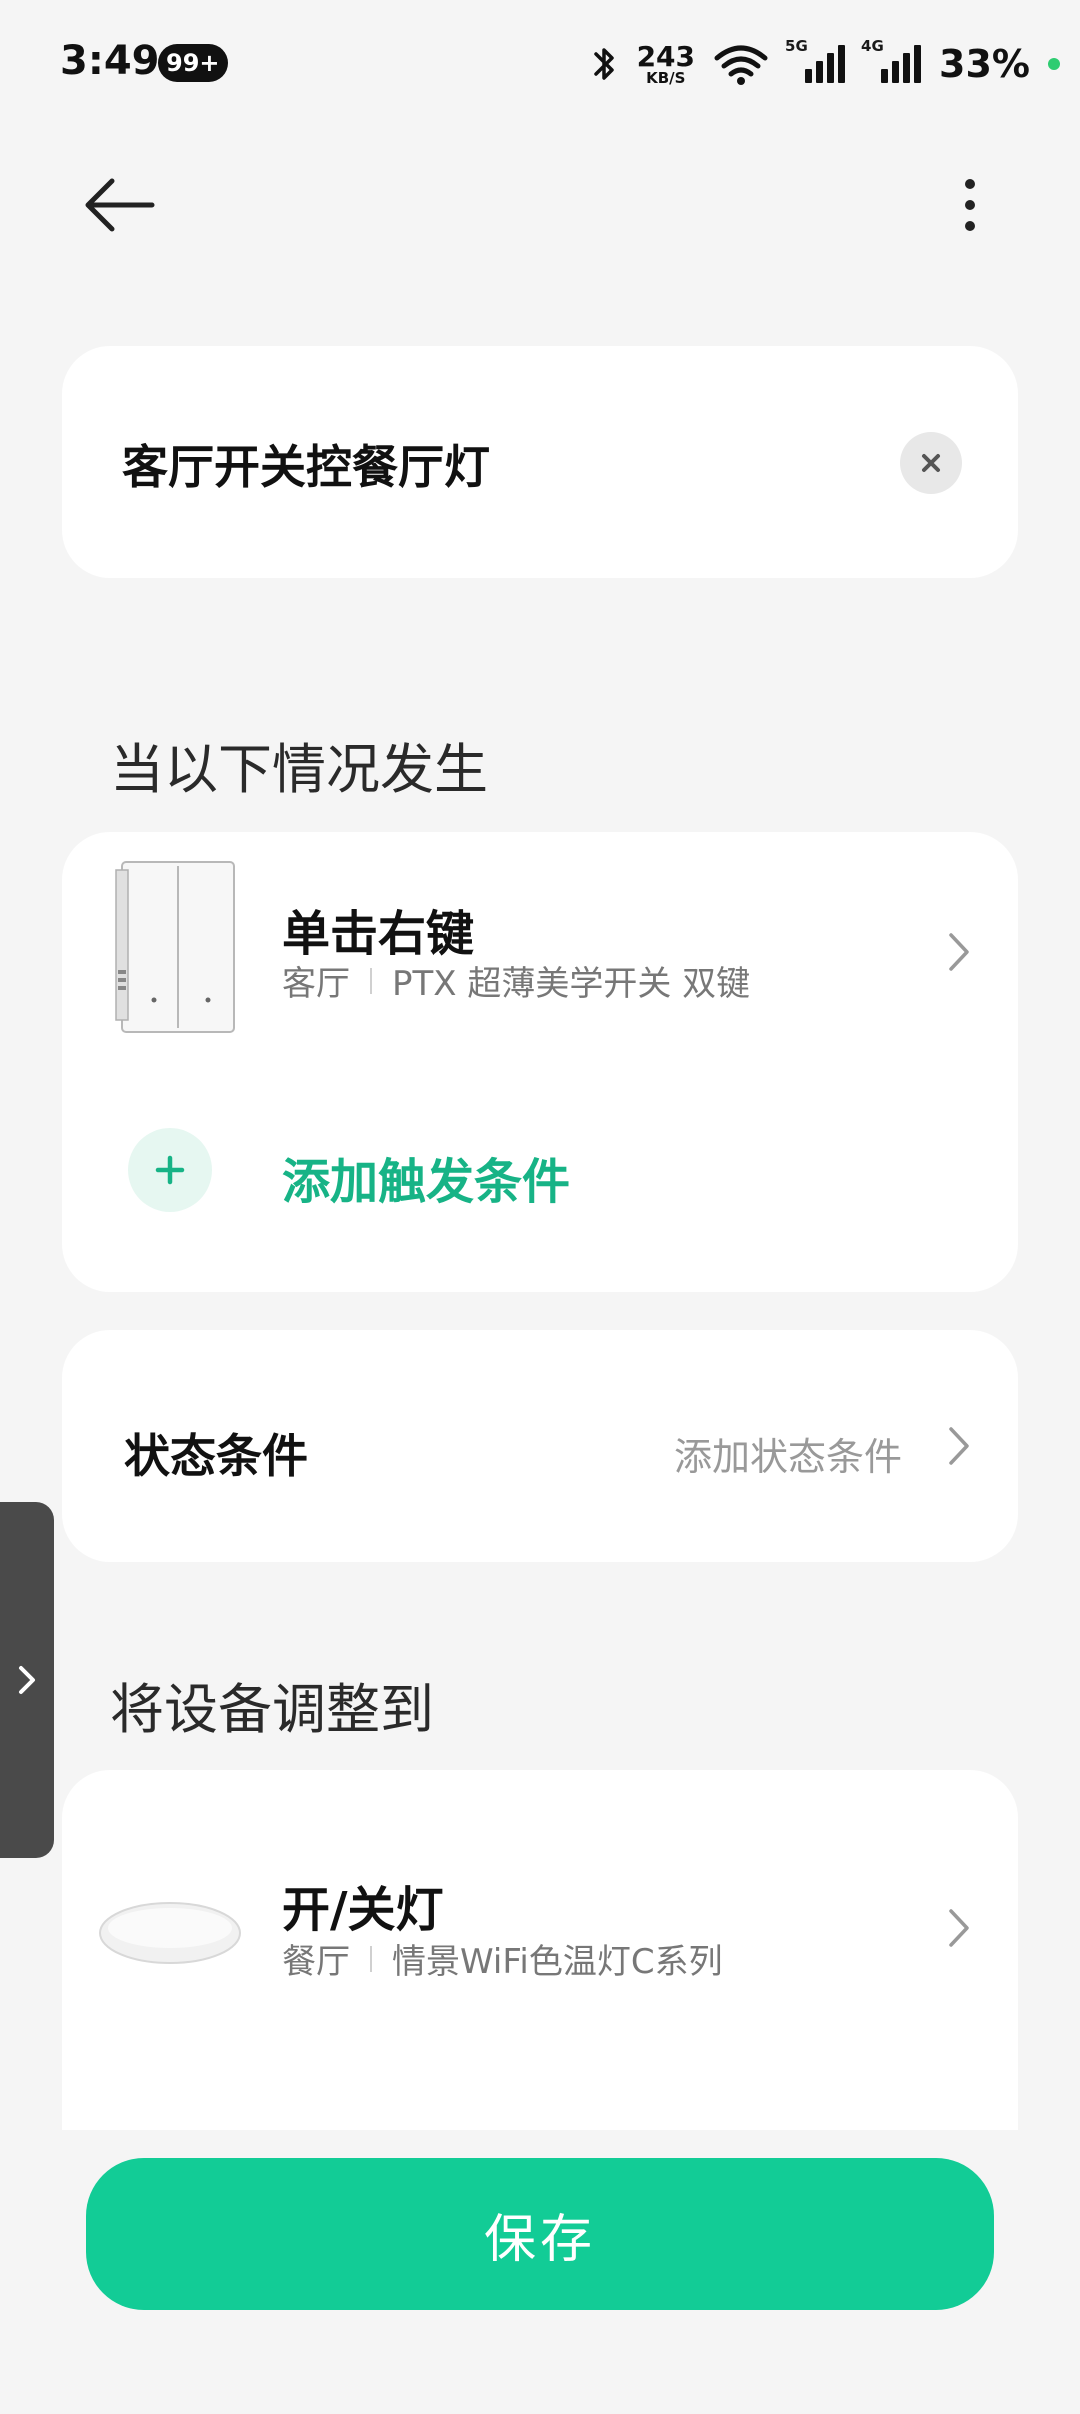 This screenshot has height=2414, width=1080. What do you see at coordinates (540, 952) in the screenshot?
I see `trigger-item: 单击右键 客厅 PTX 超薄美学开关 双键` at bounding box center [540, 952].